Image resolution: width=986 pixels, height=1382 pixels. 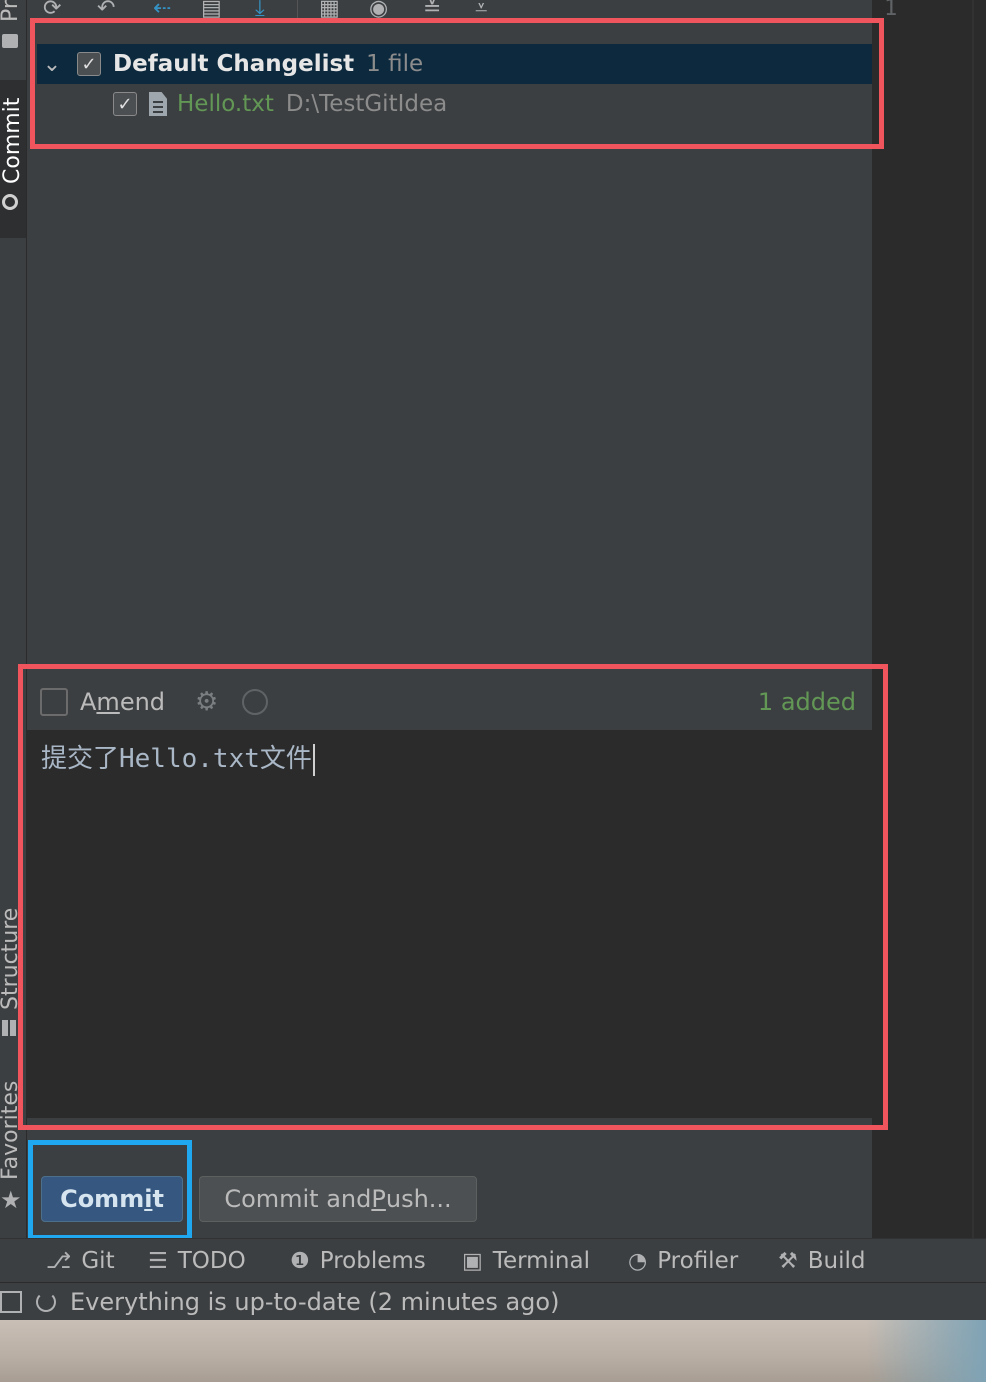 I want to click on left-tool-strip: Pr Commit Structure Favorites ★, so click(x=13, y=619).